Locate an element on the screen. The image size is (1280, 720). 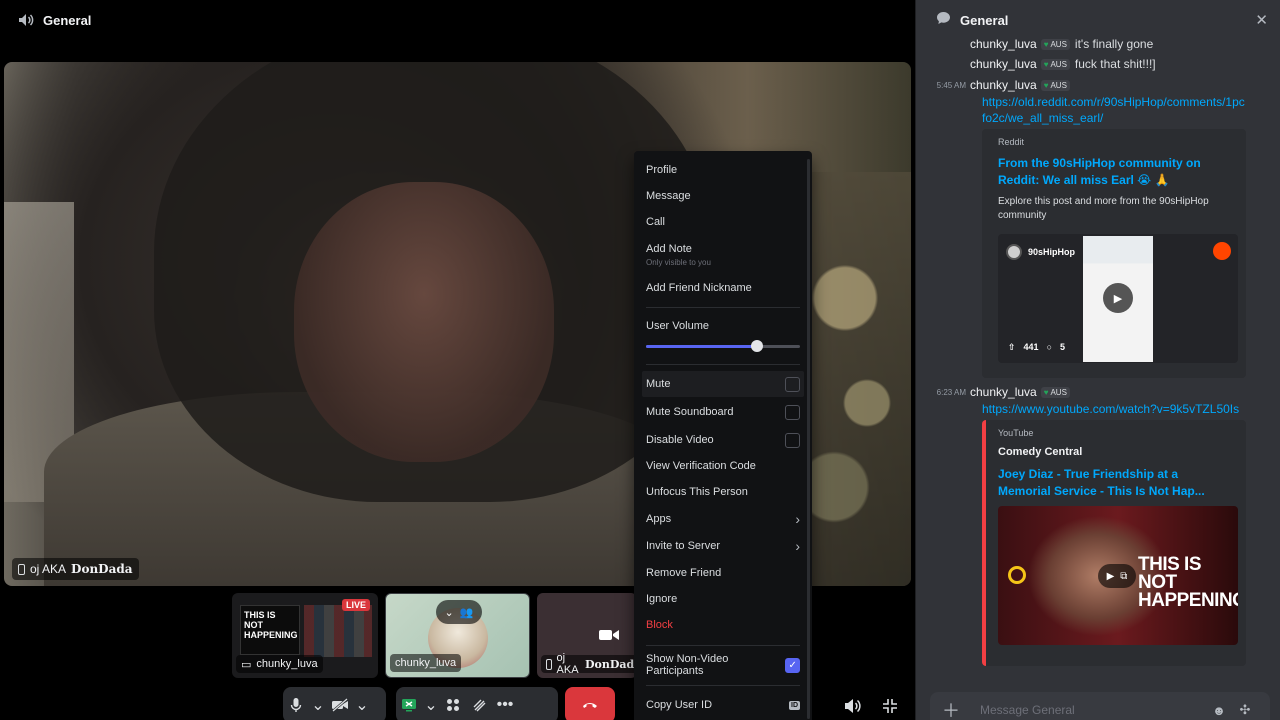
embed-video-thumbnail: ▶ ⧉ THIS IS NOT HAPPENING is located at coordinates (1118, 575).